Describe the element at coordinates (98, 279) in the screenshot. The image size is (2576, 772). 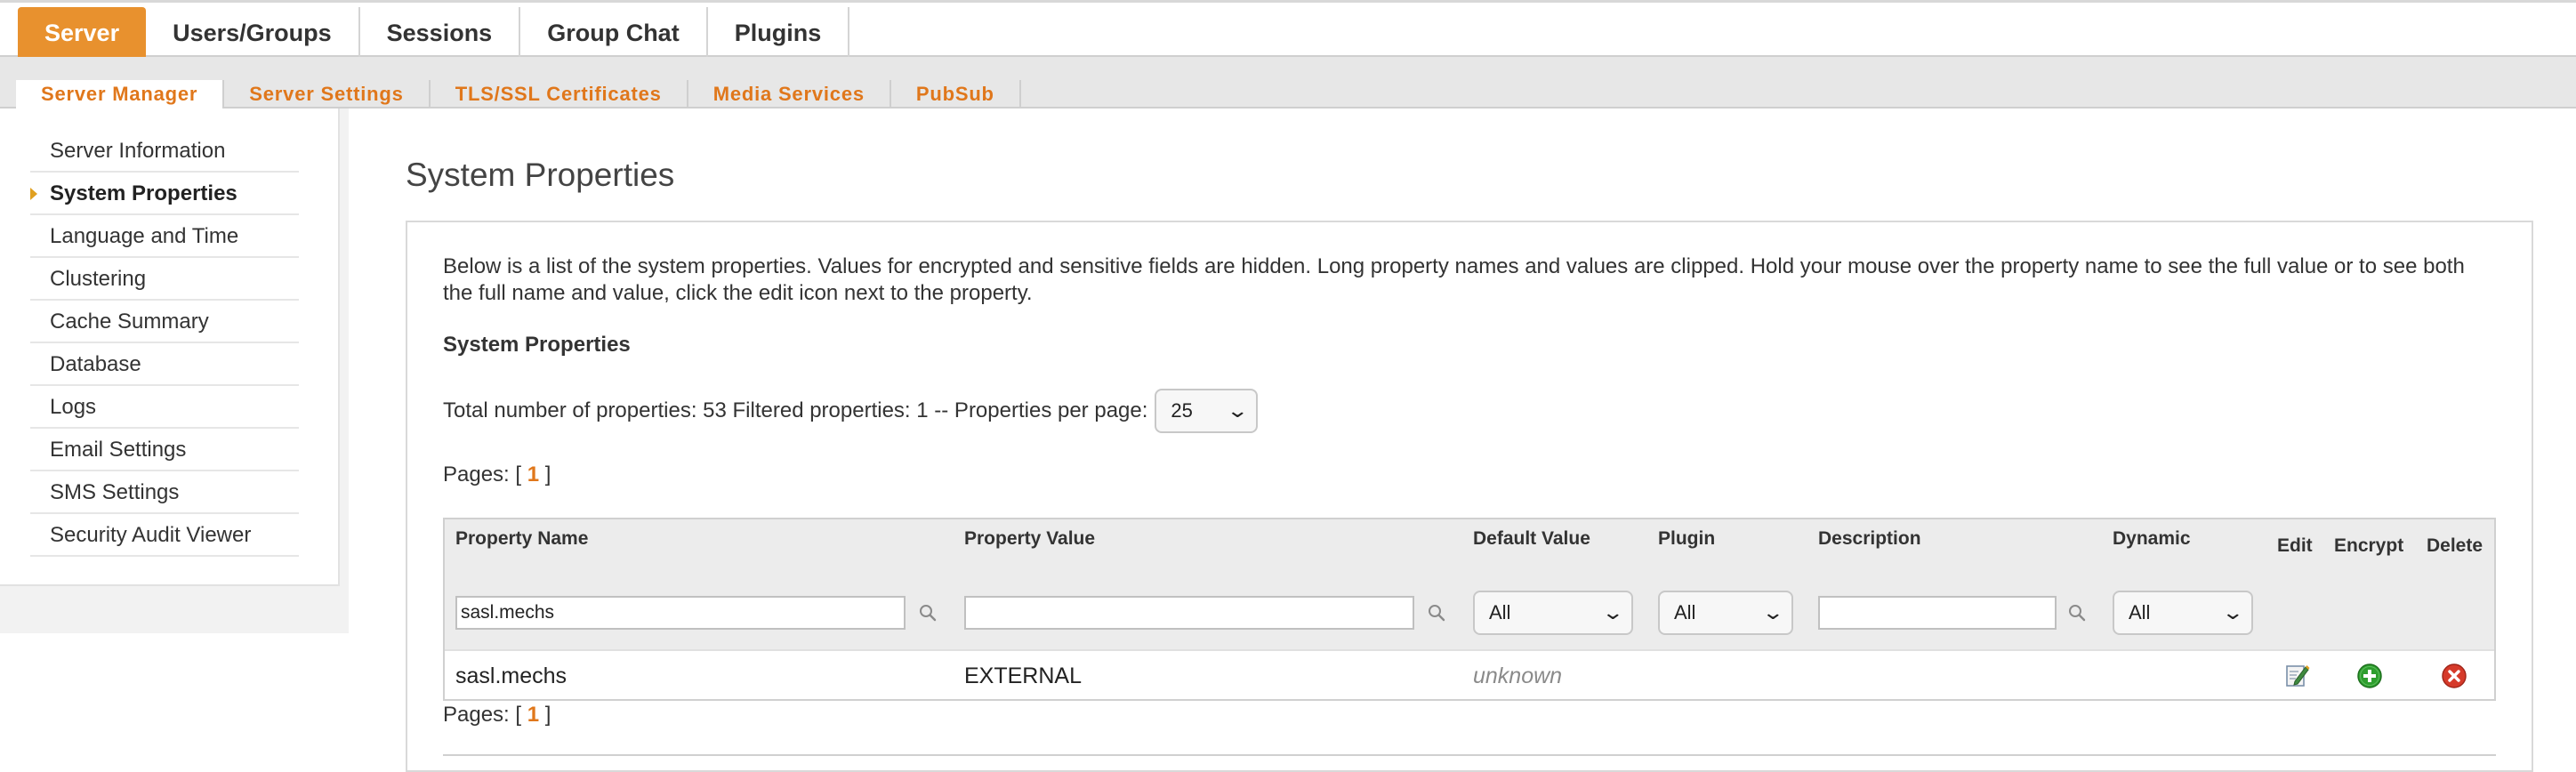
I see `sidebar-item-label: Clustering` at that location.